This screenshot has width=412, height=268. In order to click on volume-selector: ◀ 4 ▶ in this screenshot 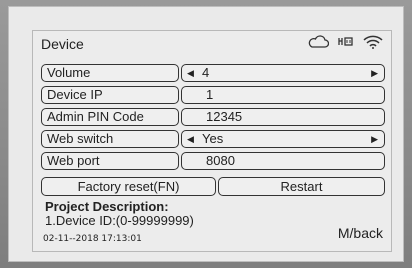, I will do `click(283, 73)`.